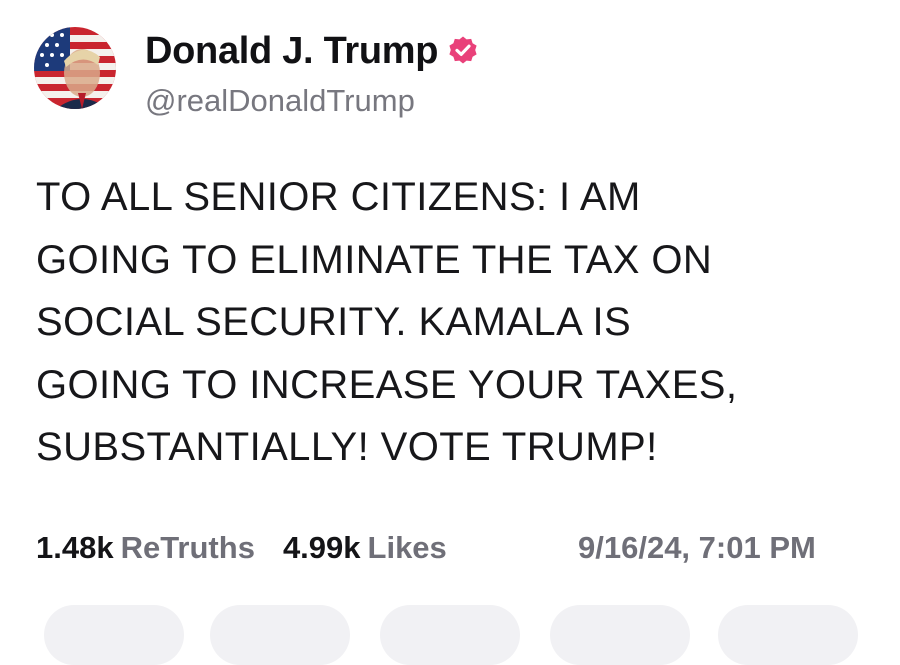  What do you see at coordinates (292, 51) in the screenshot?
I see `display-name: Donald J. Trump` at bounding box center [292, 51].